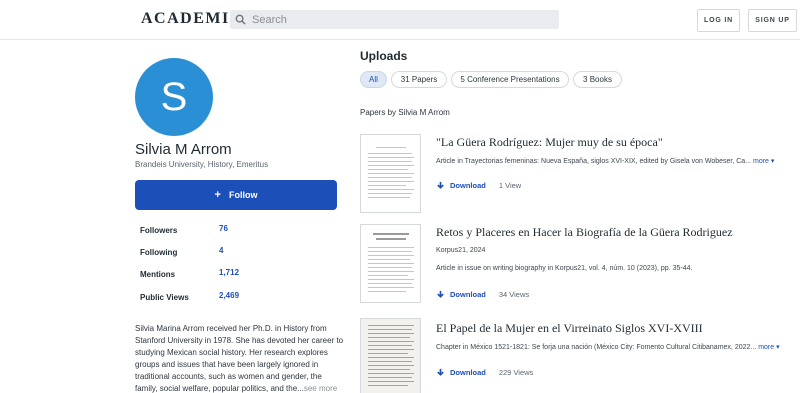 The width and height of the screenshot is (800, 393). Describe the element at coordinates (597, 79) in the screenshot. I see `filter-books: 3 Books` at that location.